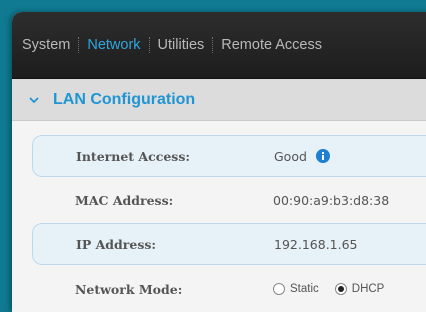 This screenshot has height=312, width=426. I want to click on row-internet-access: Internet Access: Good, so click(229, 156).